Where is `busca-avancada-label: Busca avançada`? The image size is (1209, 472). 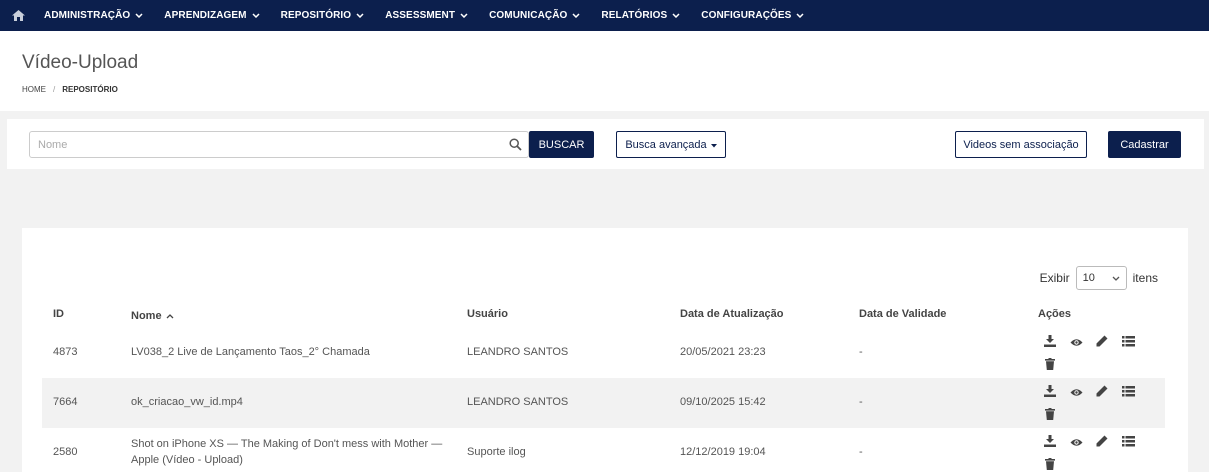
busca-avancada-label: Busca avançada is located at coordinates (666, 144).